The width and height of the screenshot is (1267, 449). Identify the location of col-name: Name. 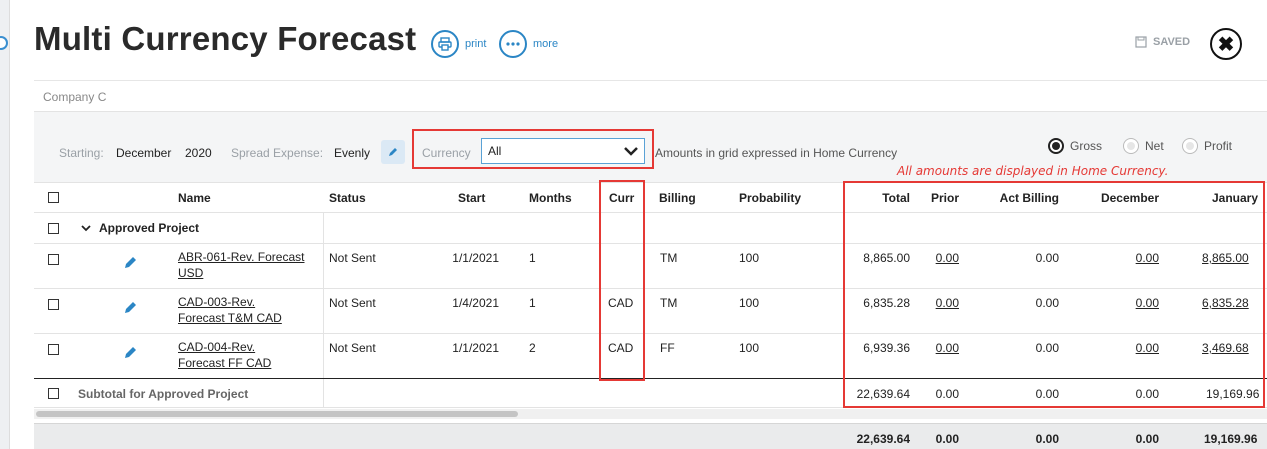
(194, 198).